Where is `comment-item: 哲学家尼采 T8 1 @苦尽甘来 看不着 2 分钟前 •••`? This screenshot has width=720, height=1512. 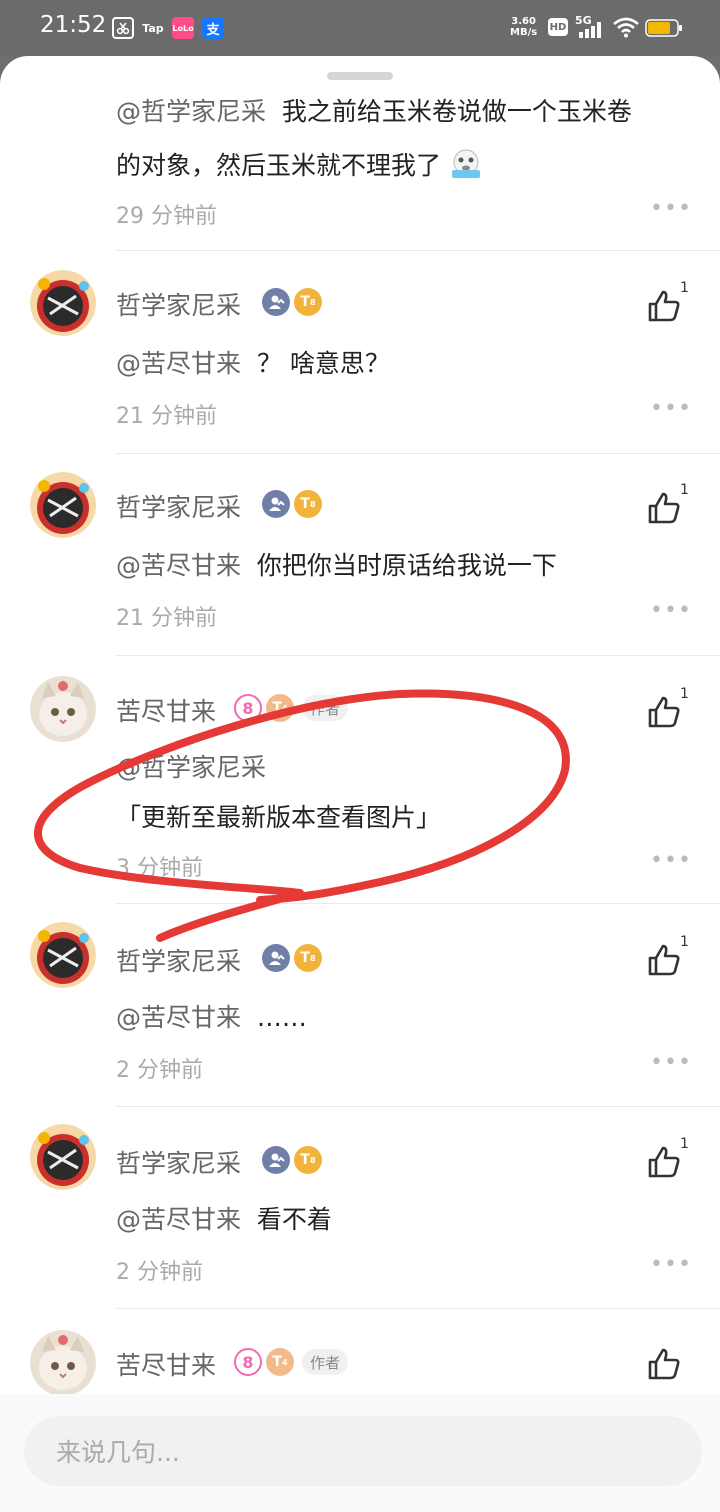 comment-item: 哲学家尼采 T8 1 @苦尽甘来 看不着 2 分钟前 ••• is located at coordinates (360, 1207).